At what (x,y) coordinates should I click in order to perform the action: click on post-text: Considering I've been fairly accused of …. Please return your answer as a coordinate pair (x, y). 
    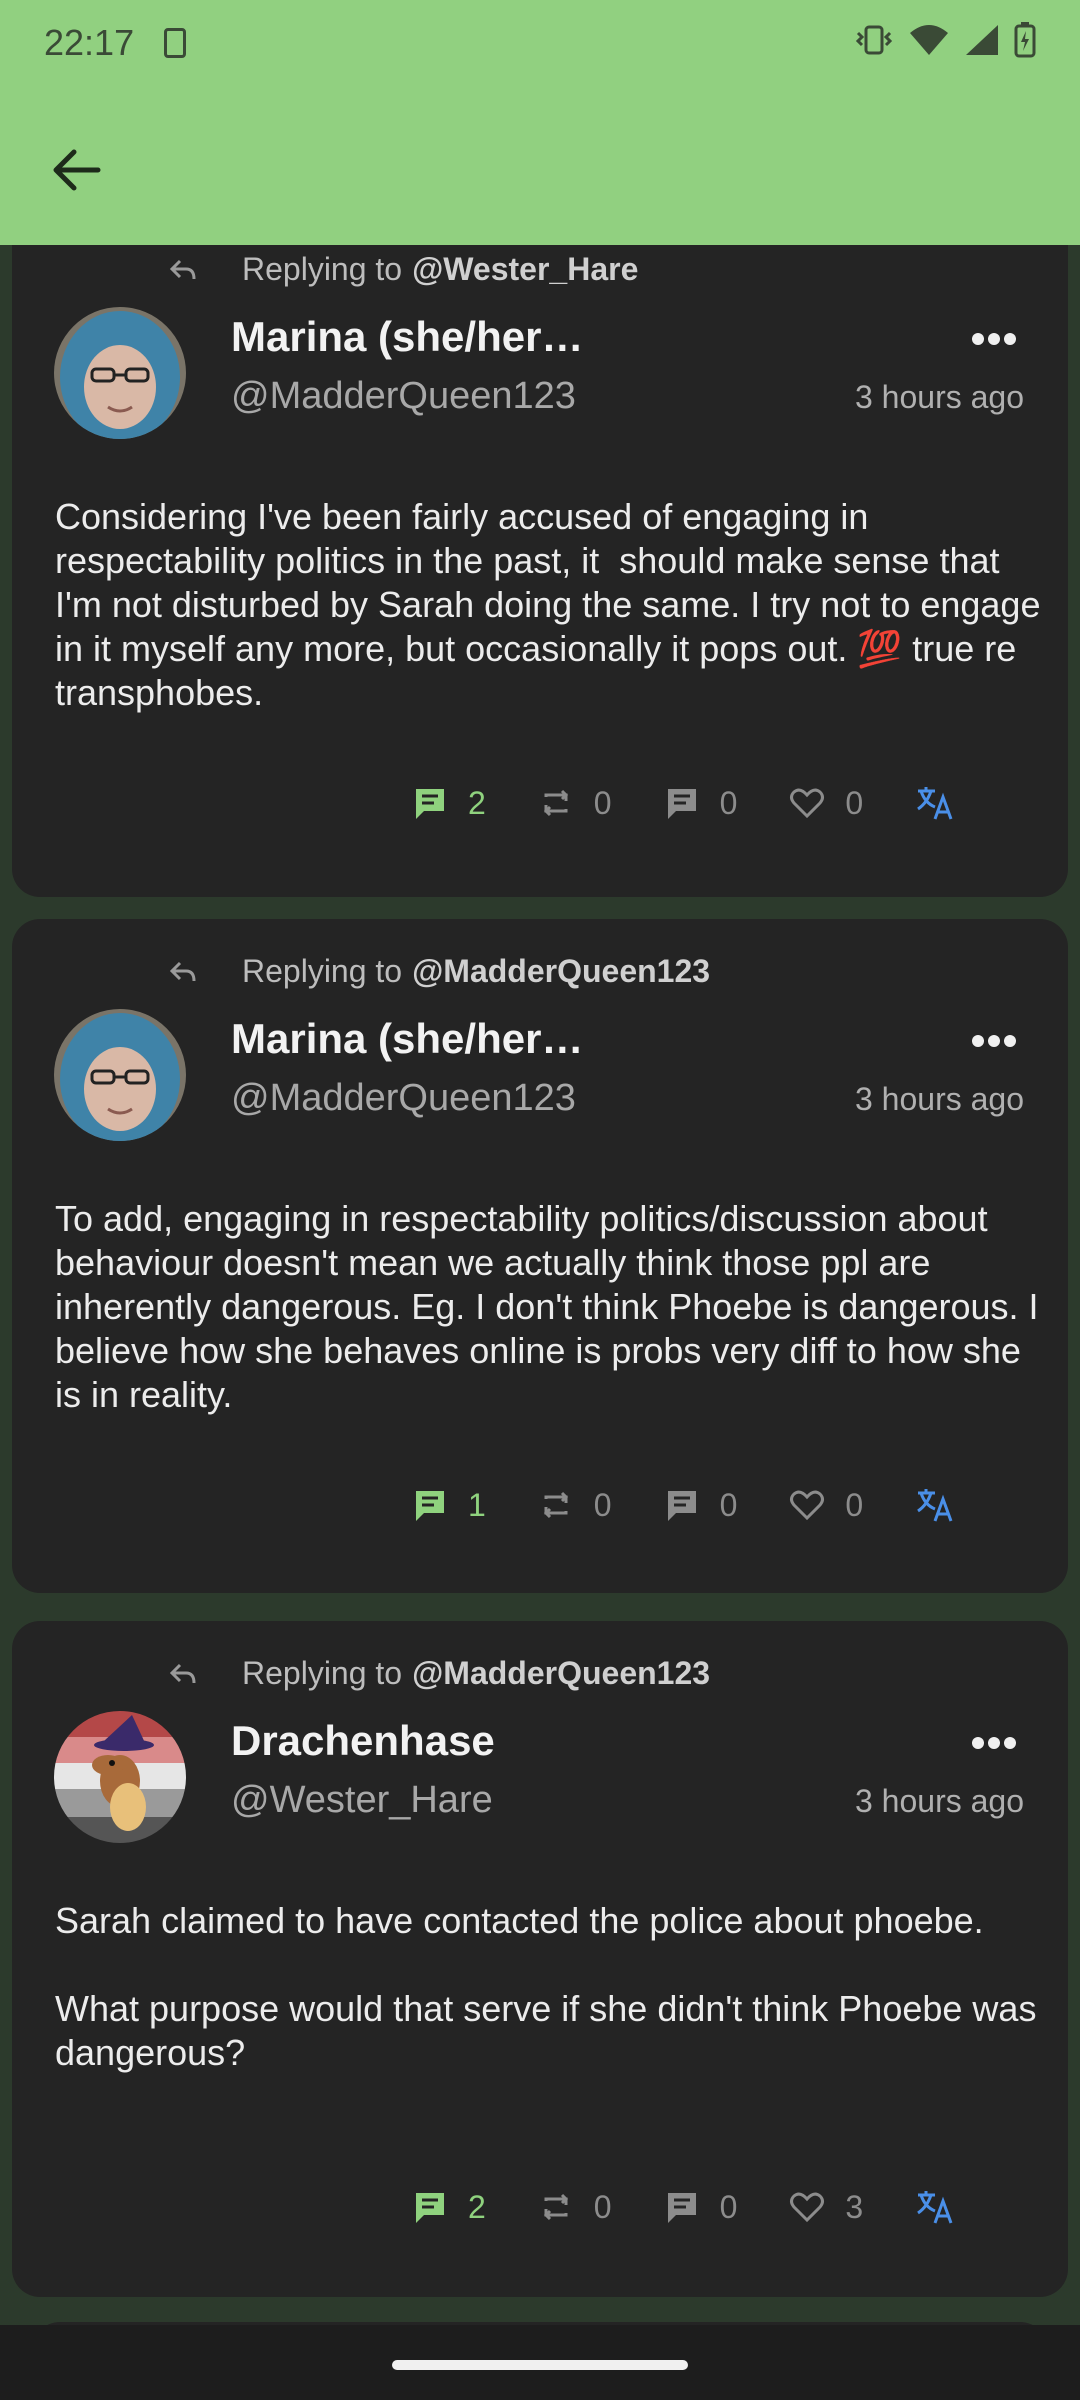
    Looking at the image, I should click on (553, 604).